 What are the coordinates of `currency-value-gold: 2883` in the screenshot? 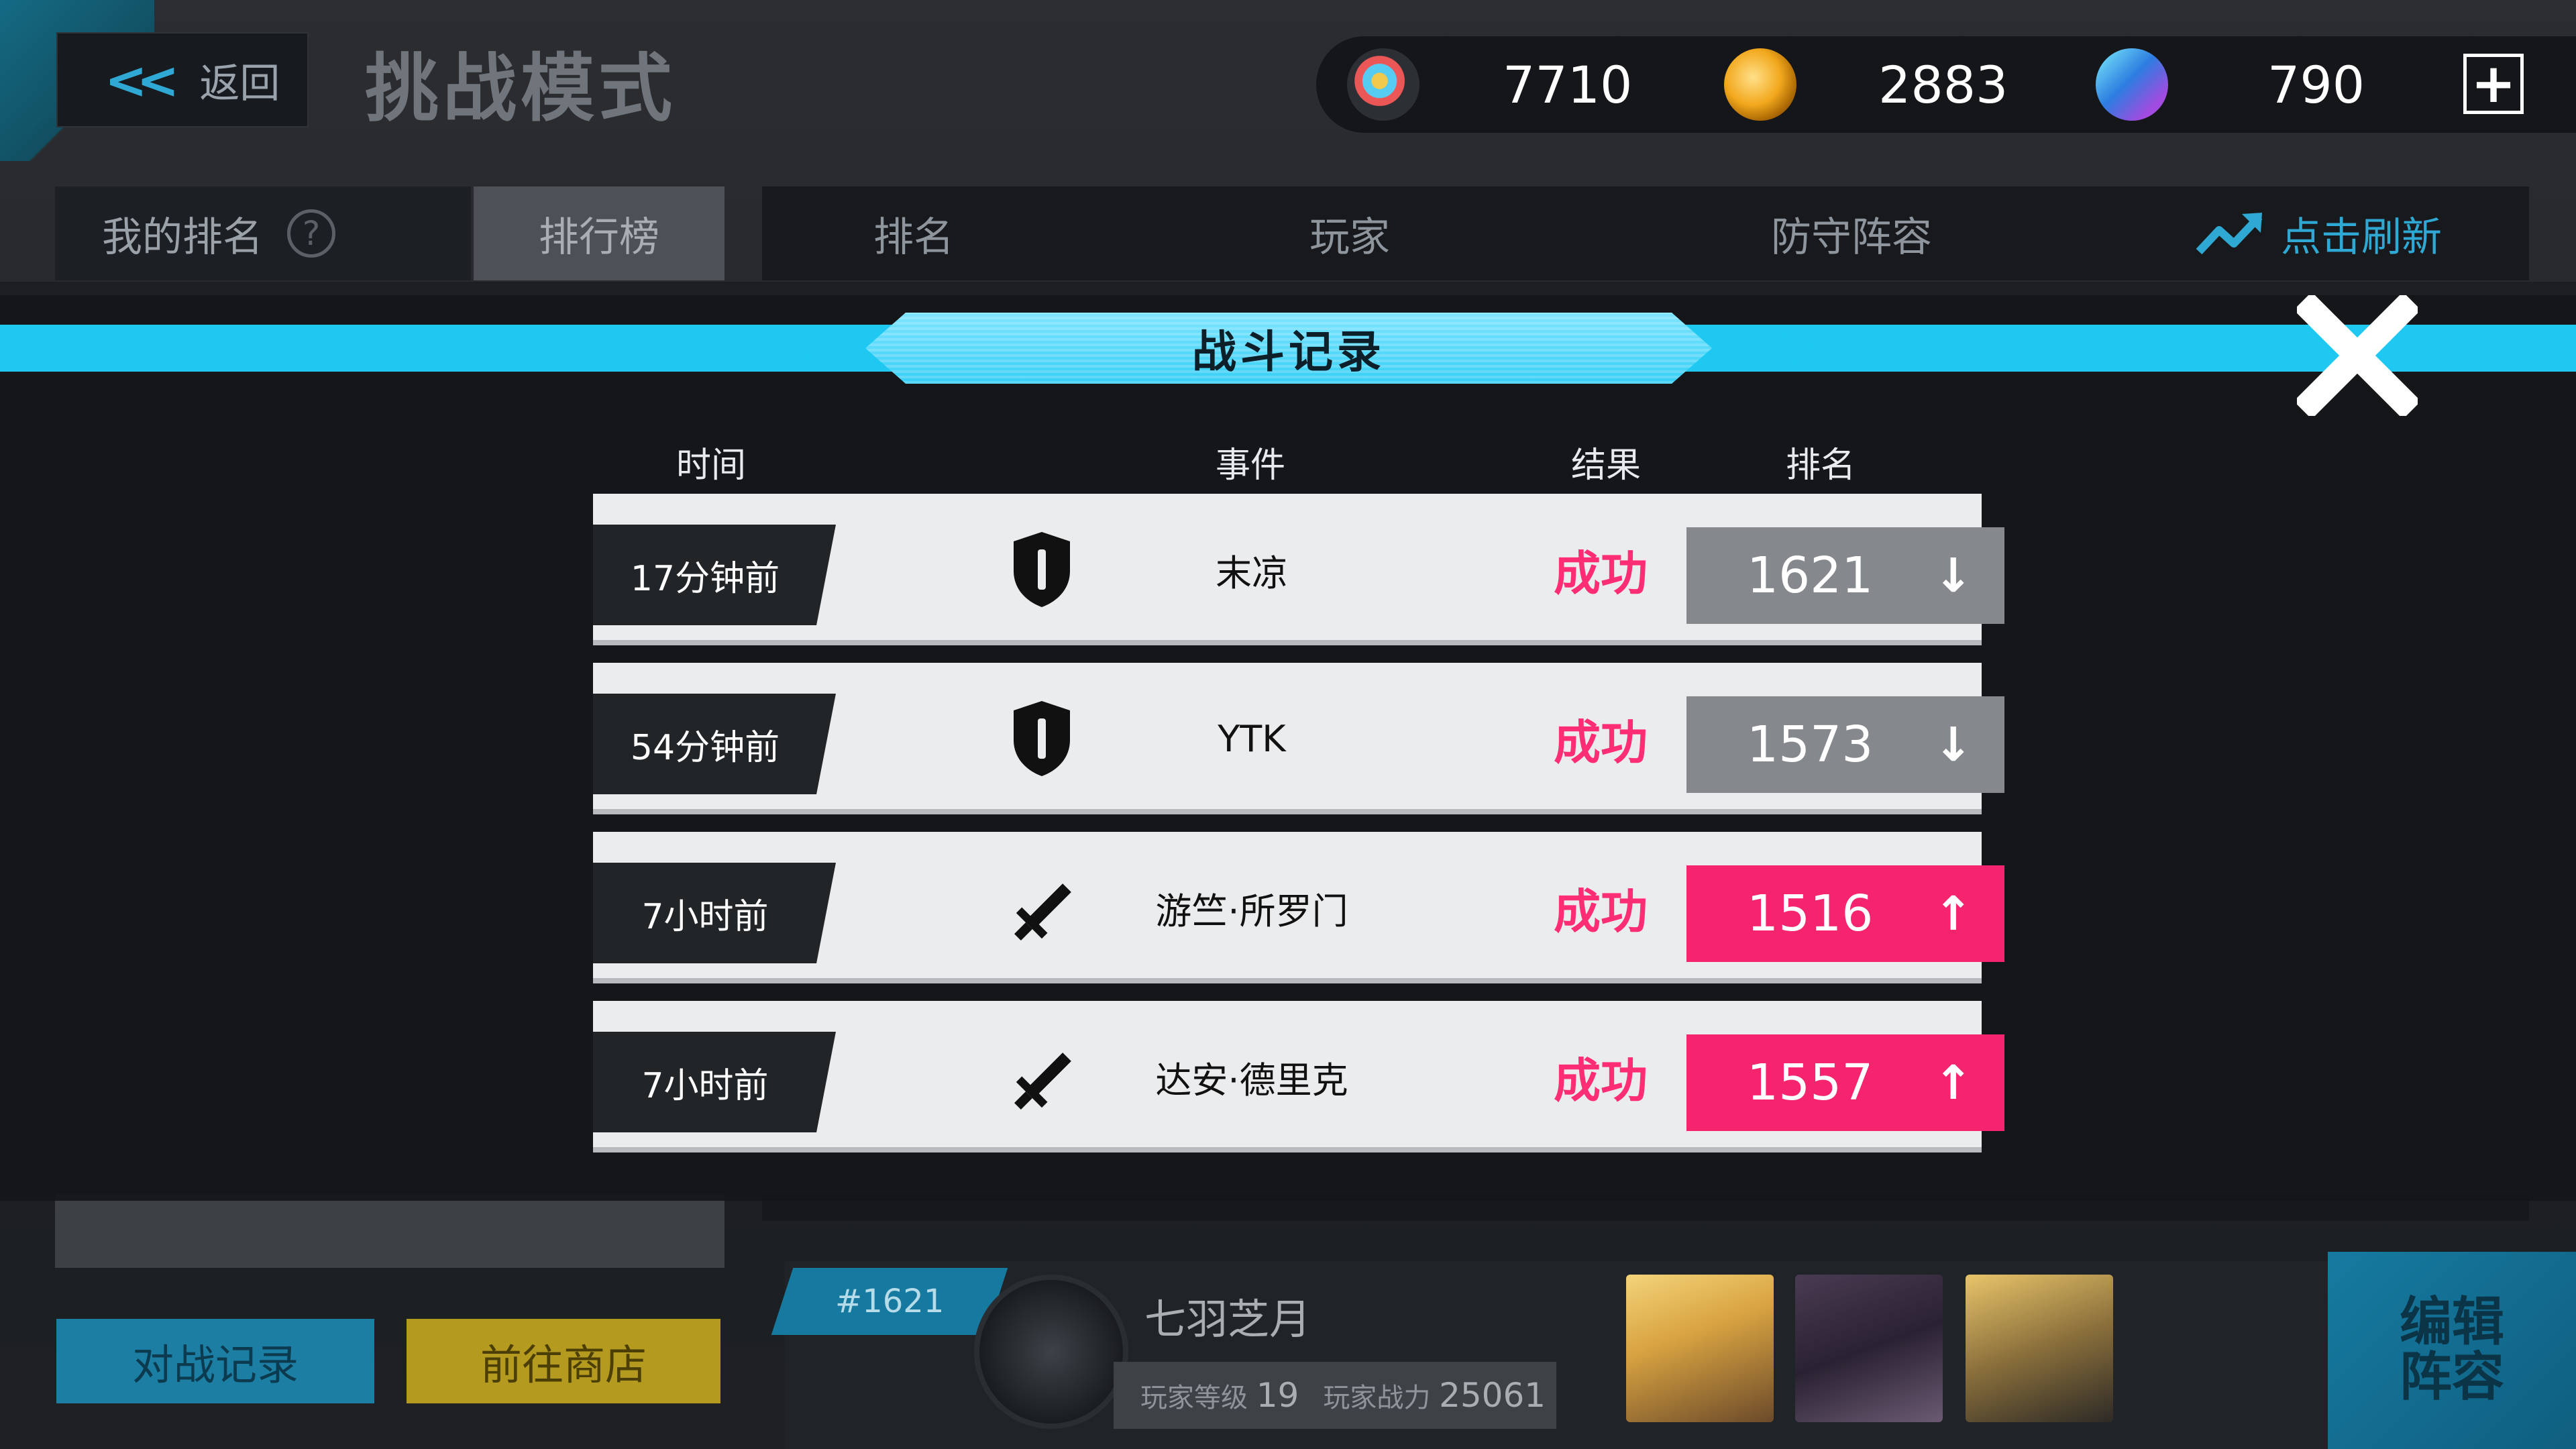 It's located at (1943, 84).